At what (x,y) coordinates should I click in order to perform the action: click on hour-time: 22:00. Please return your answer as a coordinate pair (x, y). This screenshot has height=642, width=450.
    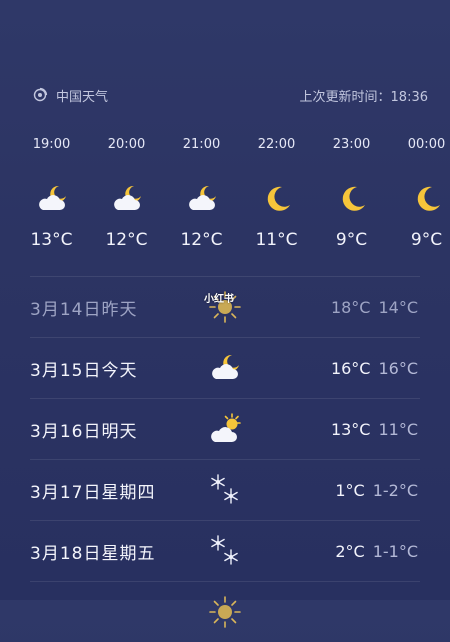
    Looking at the image, I should click on (276, 144).